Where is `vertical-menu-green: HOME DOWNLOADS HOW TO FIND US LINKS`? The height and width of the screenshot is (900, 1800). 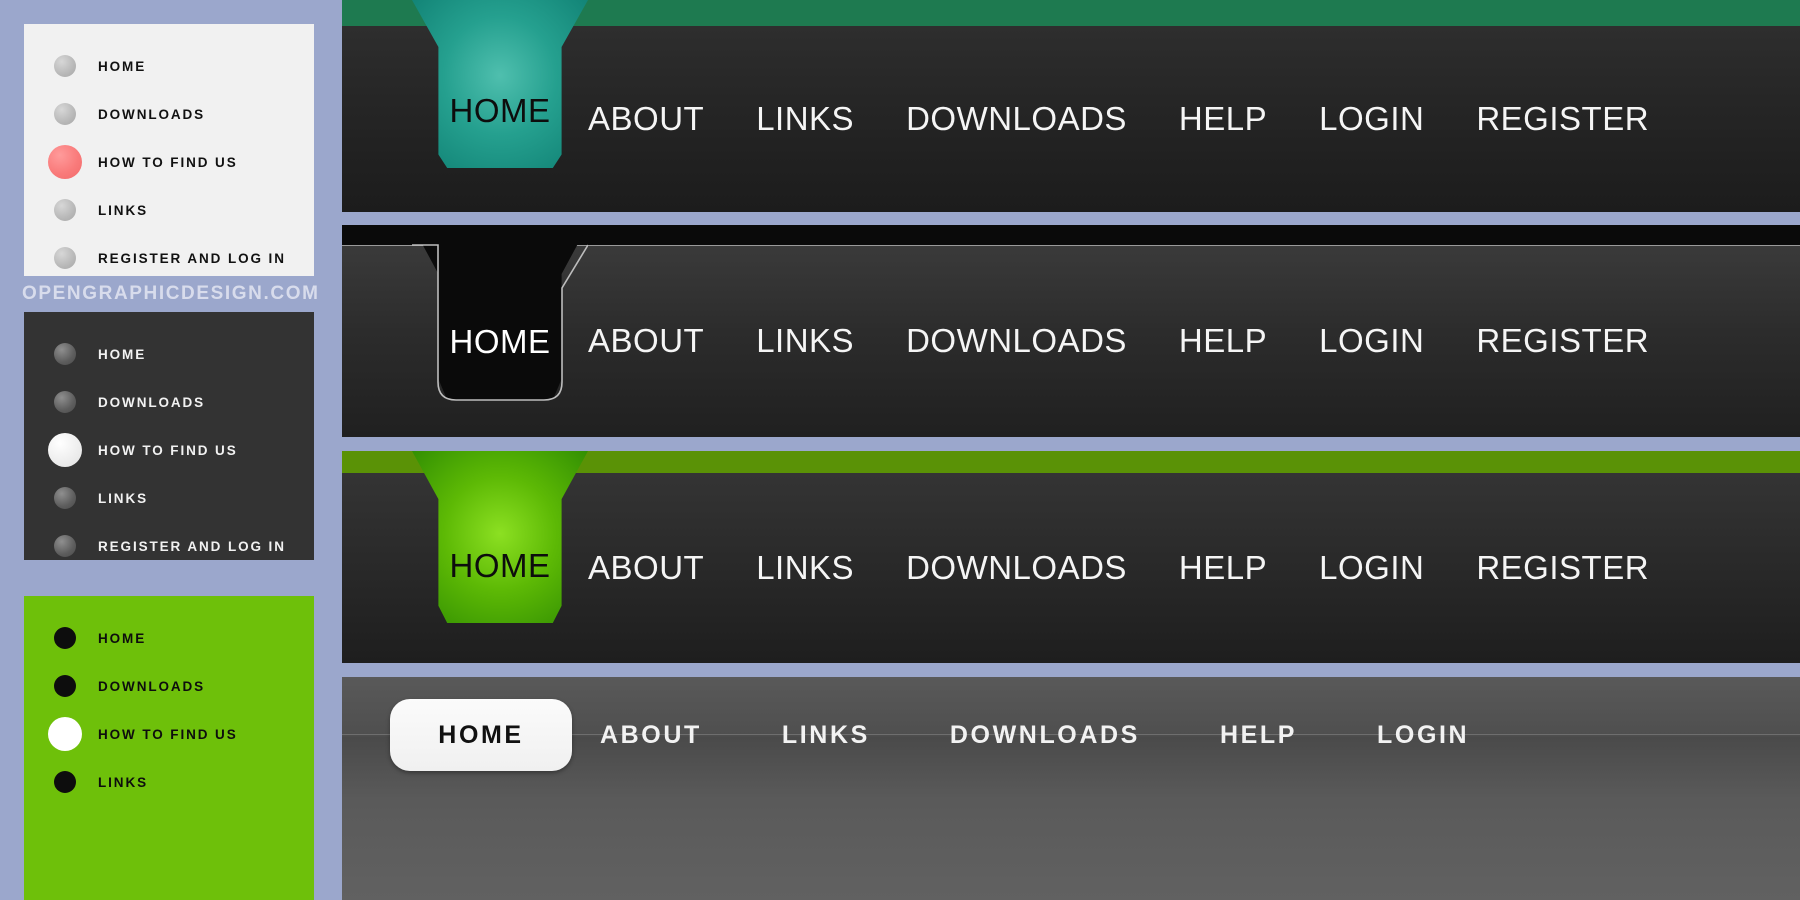 vertical-menu-green: HOME DOWNLOADS HOW TO FIND US LINKS is located at coordinates (169, 748).